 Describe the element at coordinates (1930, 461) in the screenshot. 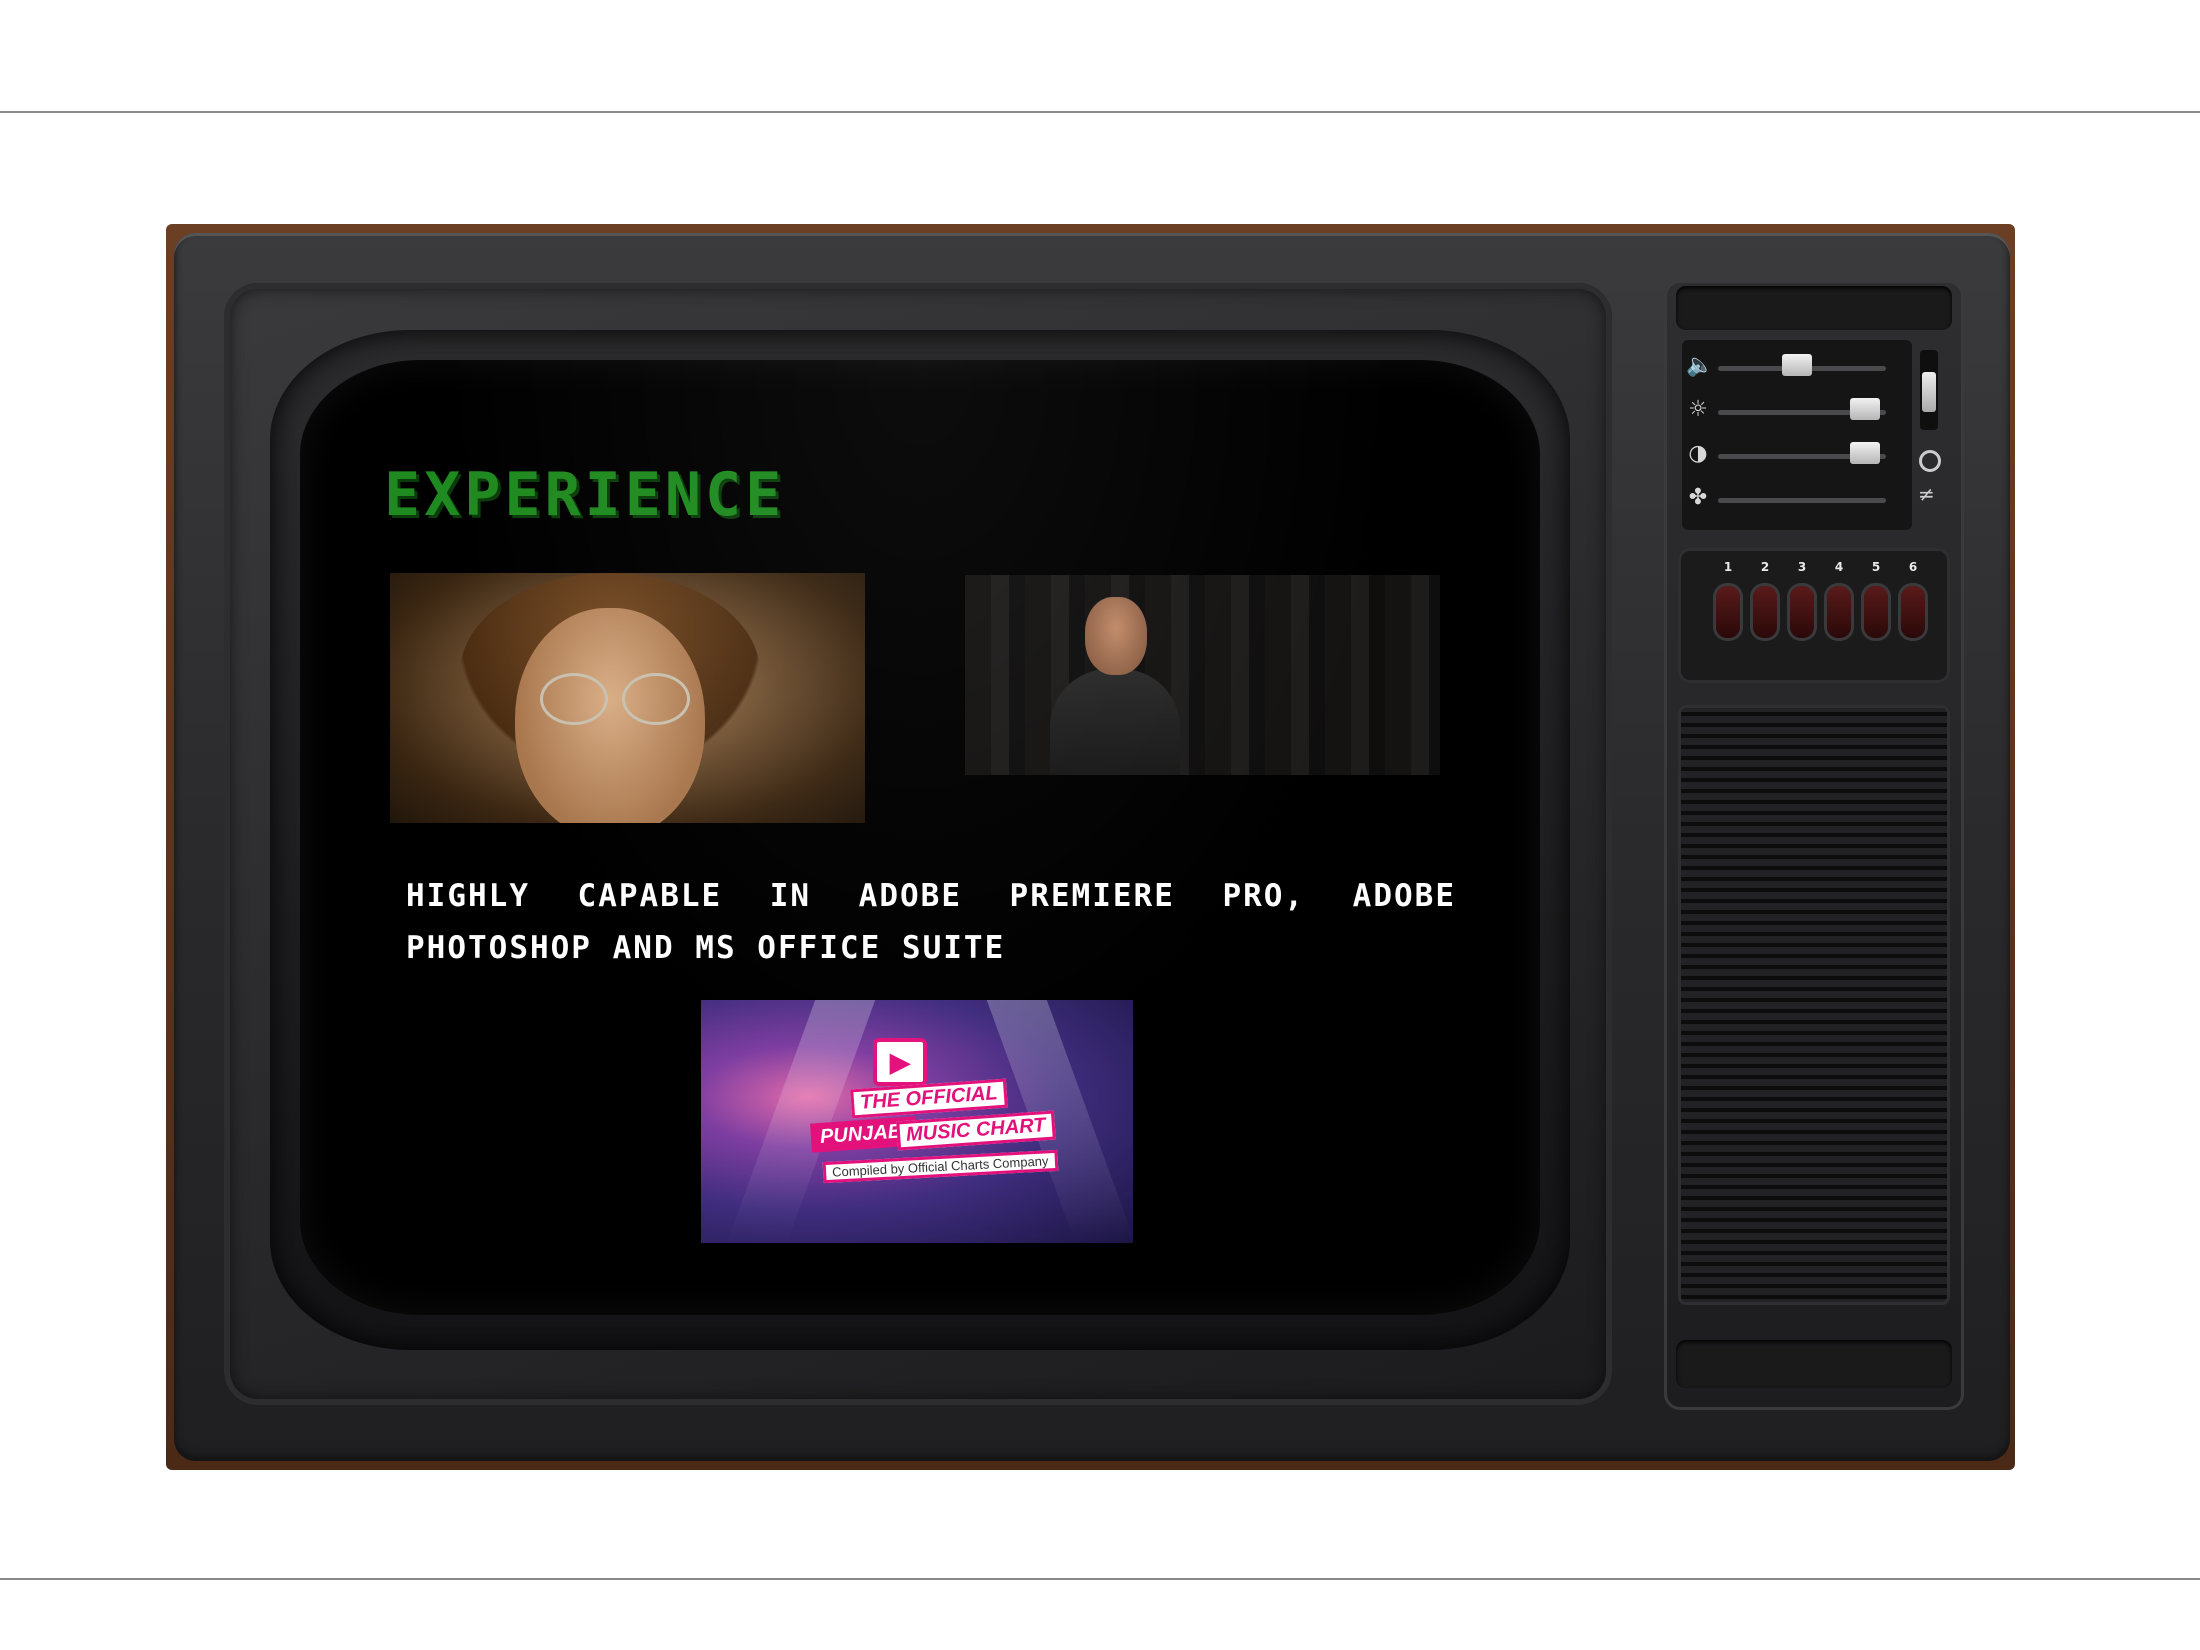

I see `power-ring-icon` at that location.